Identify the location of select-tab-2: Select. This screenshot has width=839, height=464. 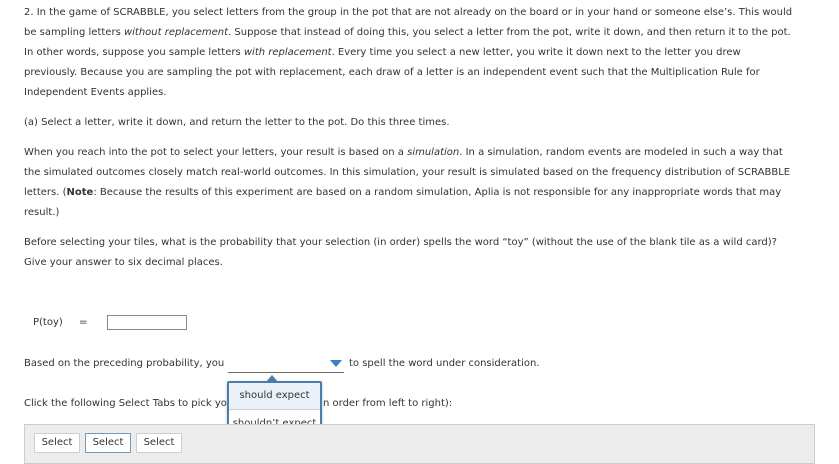
(108, 443).